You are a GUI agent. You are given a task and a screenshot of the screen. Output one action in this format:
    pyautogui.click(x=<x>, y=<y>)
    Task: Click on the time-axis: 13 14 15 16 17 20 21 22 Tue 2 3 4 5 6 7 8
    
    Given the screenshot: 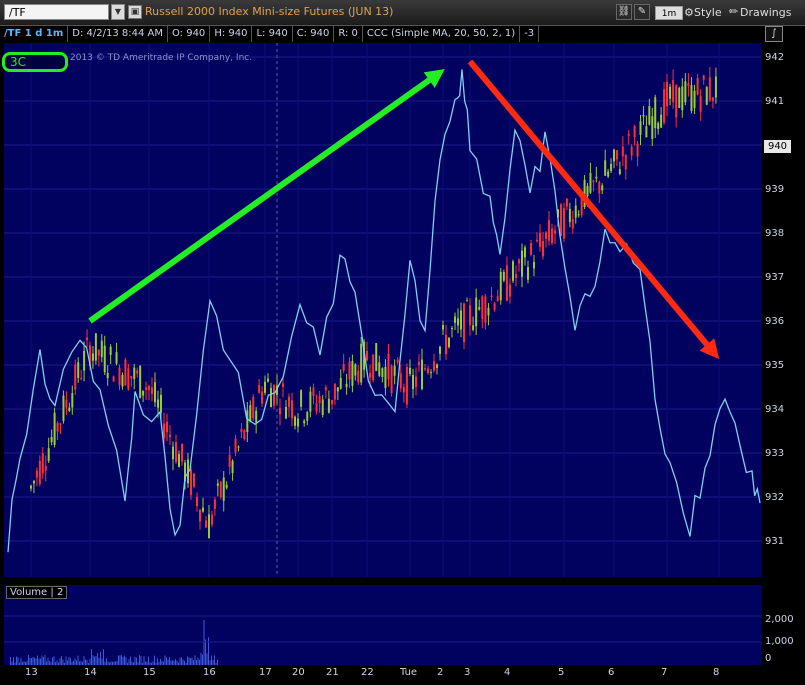 What is the action you would take?
    pyautogui.click(x=402, y=675)
    